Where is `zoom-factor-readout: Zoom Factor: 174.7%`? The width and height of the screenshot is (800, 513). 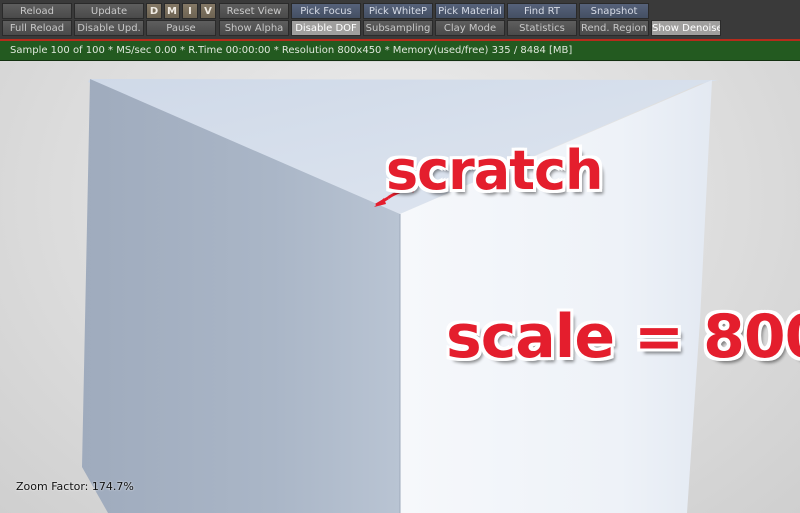 zoom-factor-readout: Zoom Factor: 174.7% is located at coordinates (75, 486).